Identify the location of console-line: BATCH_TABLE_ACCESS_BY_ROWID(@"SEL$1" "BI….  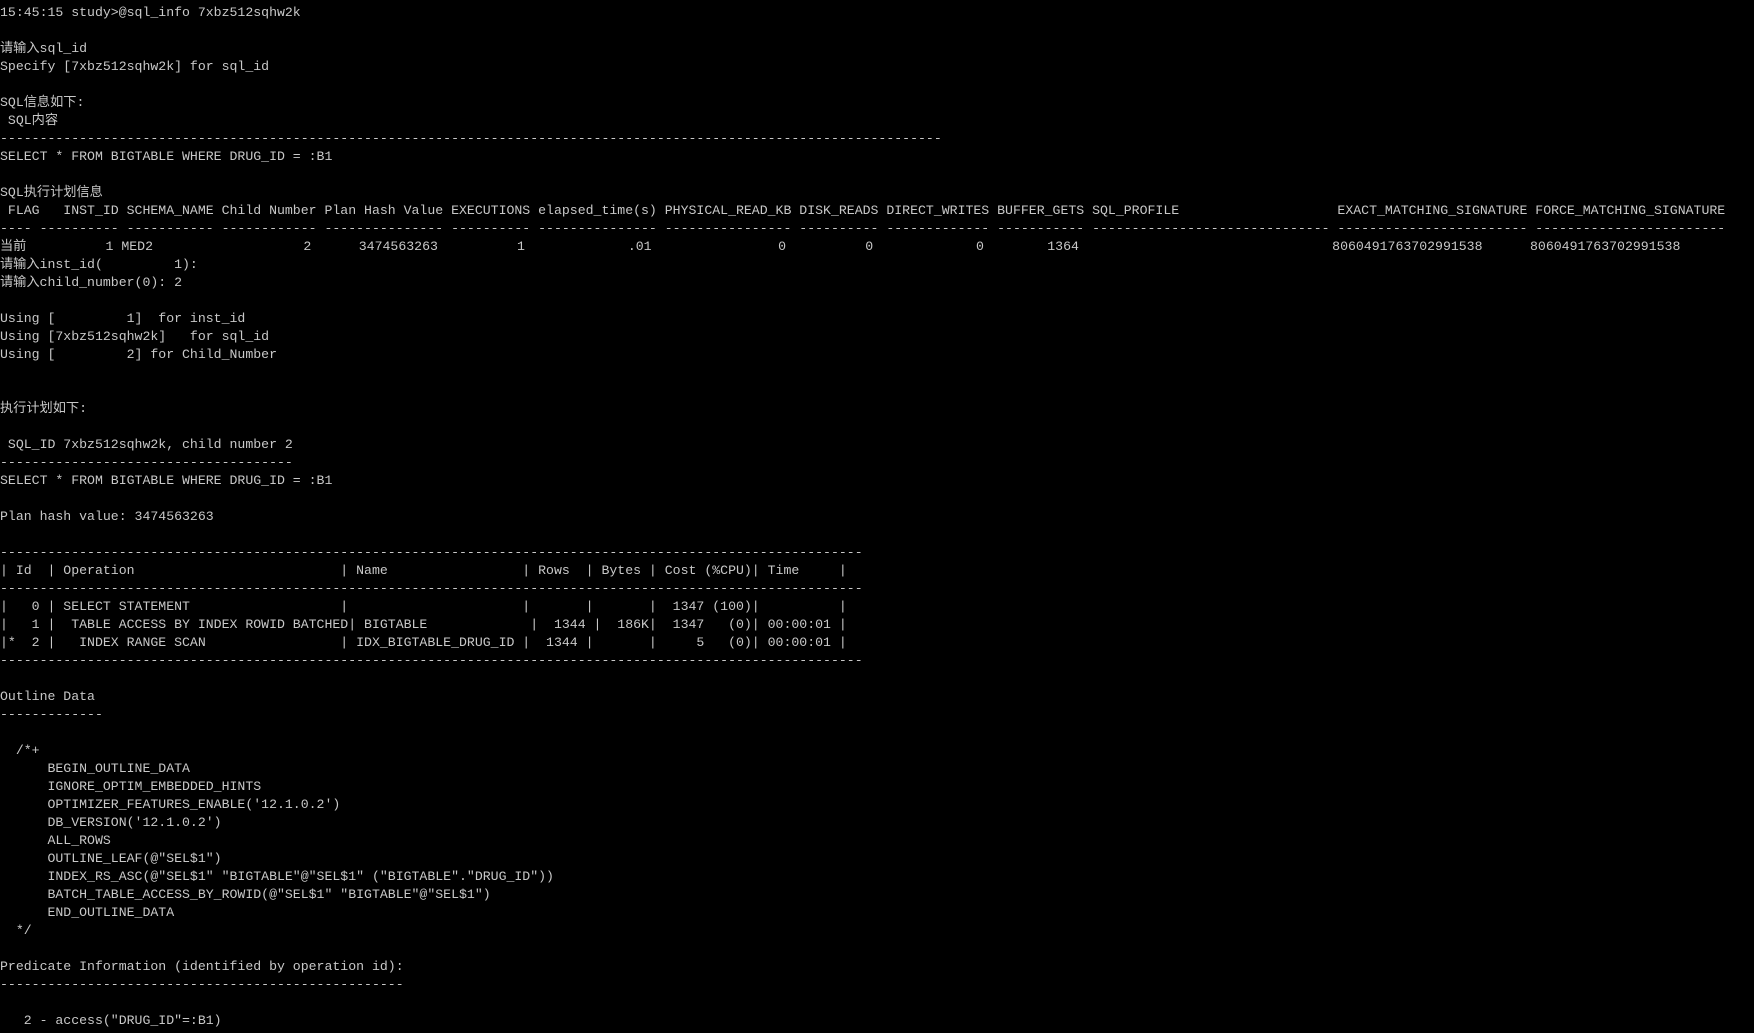
(245, 894).